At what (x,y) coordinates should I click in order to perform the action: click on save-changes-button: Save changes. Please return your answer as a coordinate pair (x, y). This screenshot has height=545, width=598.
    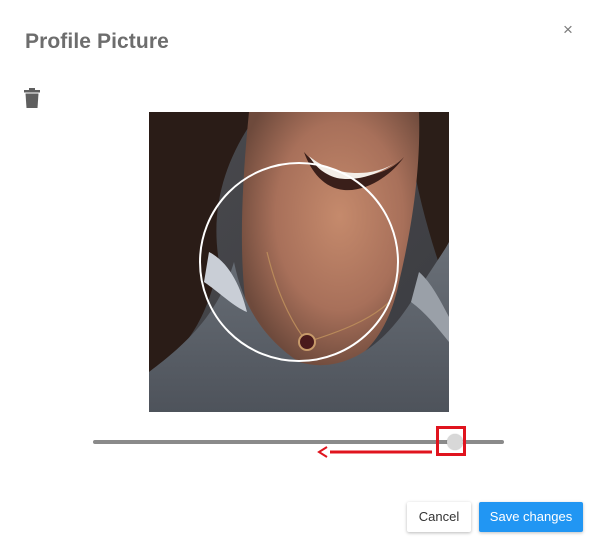
    Looking at the image, I should click on (531, 517).